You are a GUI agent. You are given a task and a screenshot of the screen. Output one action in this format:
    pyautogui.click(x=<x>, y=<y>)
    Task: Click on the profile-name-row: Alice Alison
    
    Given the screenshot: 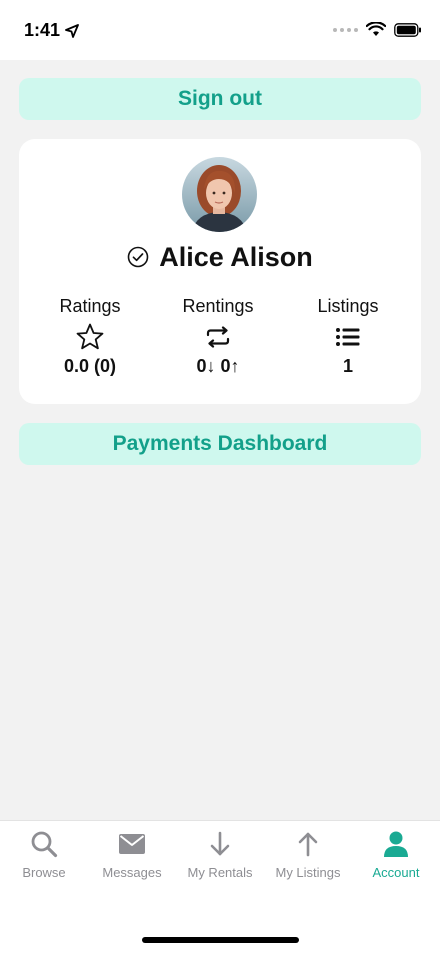 What is the action you would take?
    pyautogui.click(x=220, y=257)
    